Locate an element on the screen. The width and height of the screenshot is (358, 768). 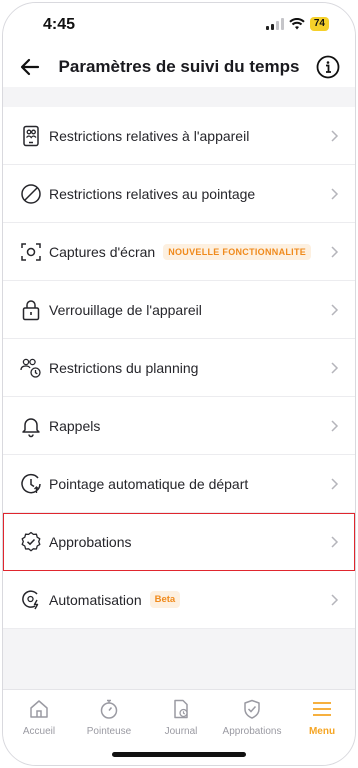
settings-item-device-restrictions: Restrictions relatives à l'appareil is located at coordinates (179, 136).